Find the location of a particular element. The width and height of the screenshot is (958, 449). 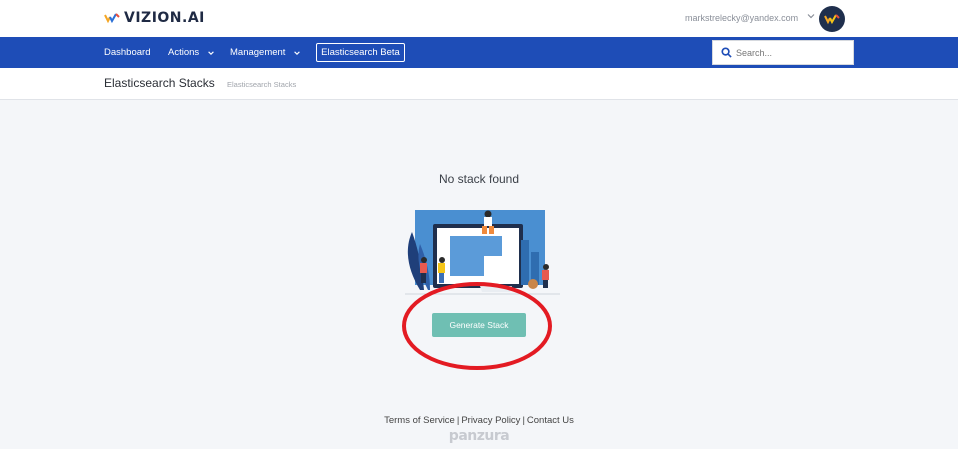

generate-stack-button: Generate Stack is located at coordinates (479, 325).